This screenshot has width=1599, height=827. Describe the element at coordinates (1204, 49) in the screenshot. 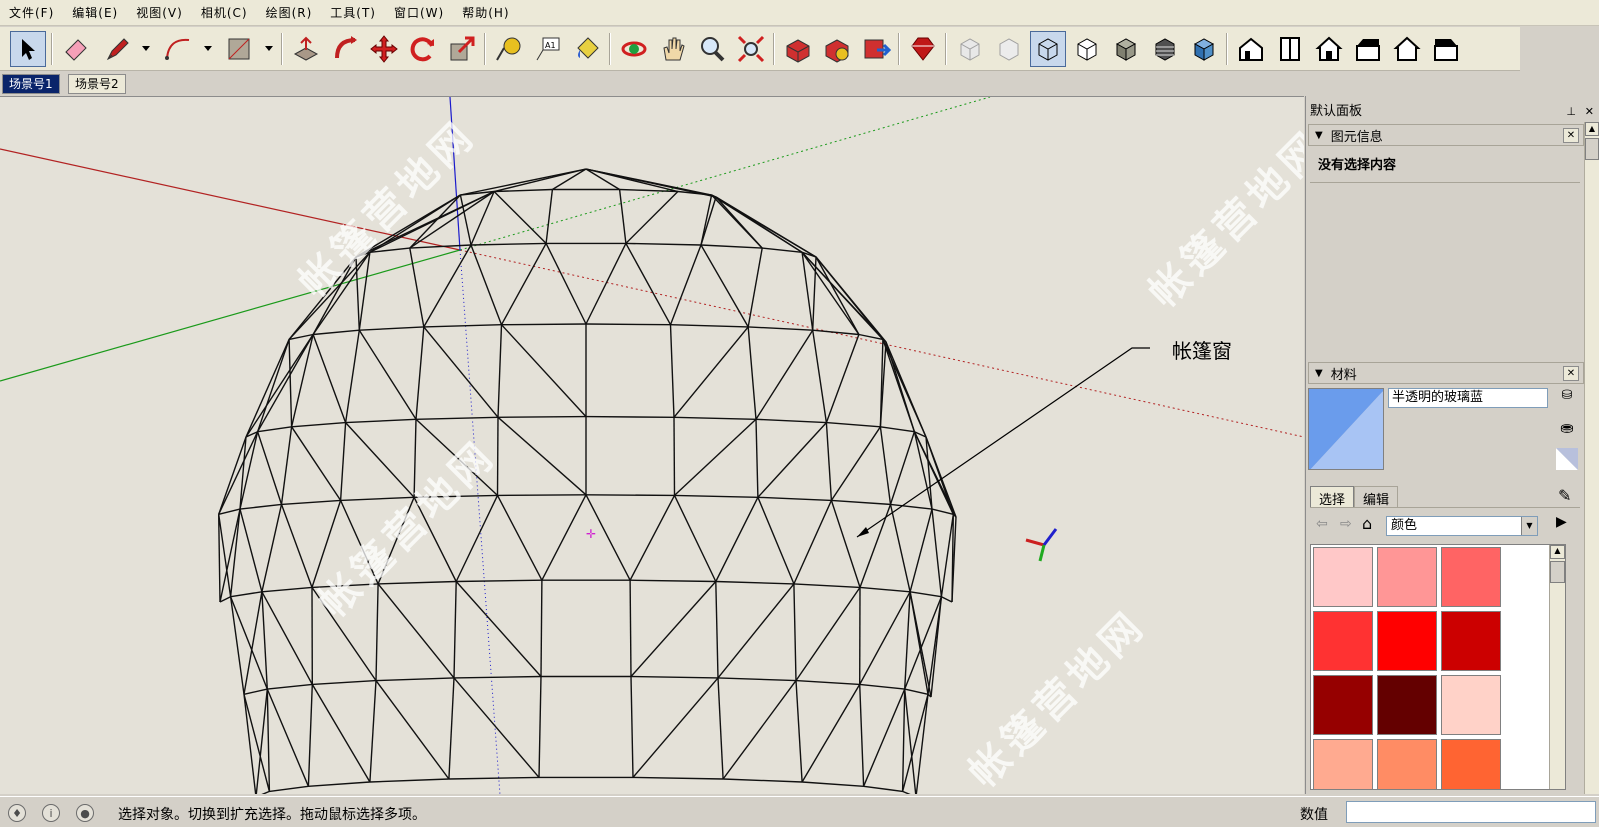

I see `monochrome-style-button` at that location.